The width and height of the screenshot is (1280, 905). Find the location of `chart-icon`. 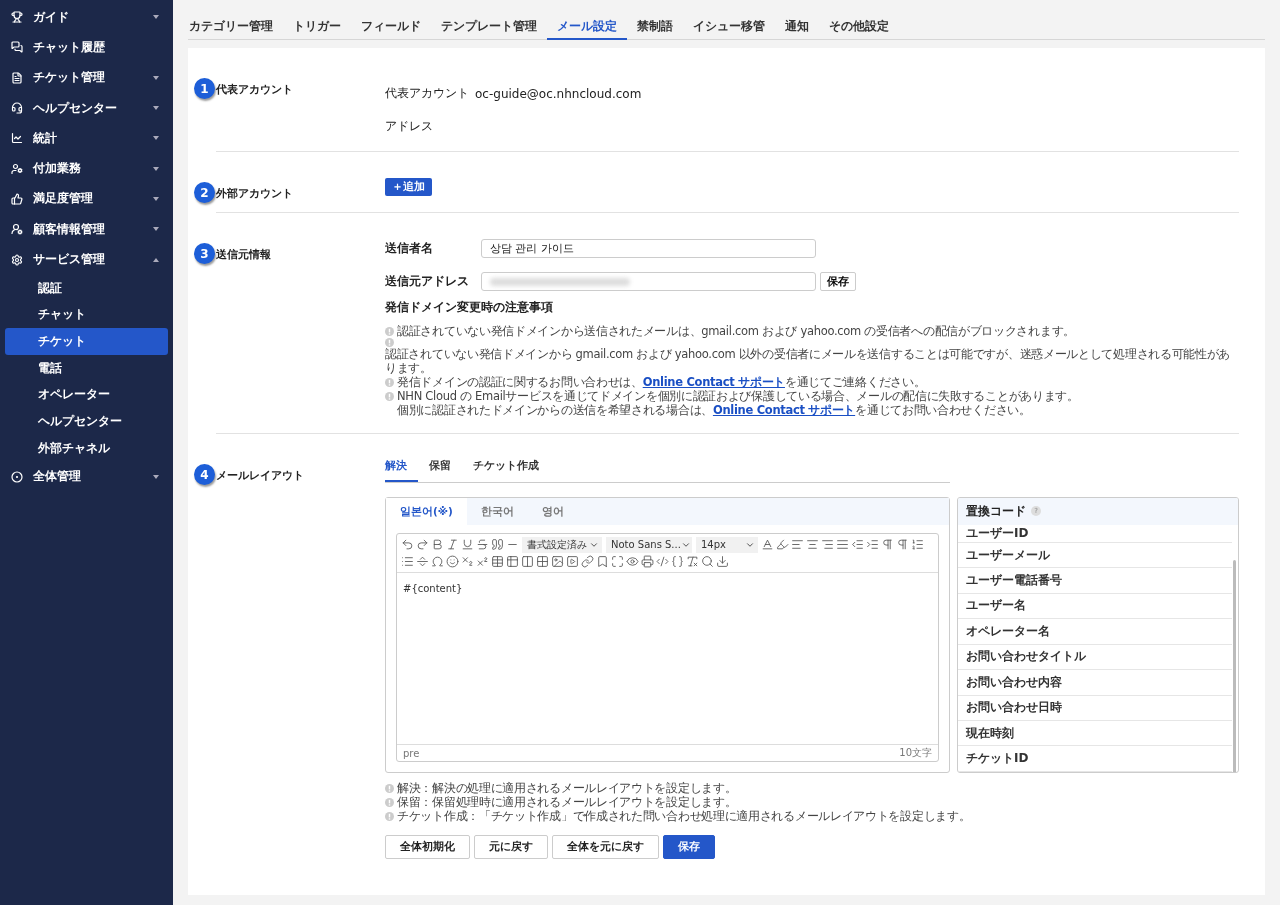

chart-icon is located at coordinates (17, 138).